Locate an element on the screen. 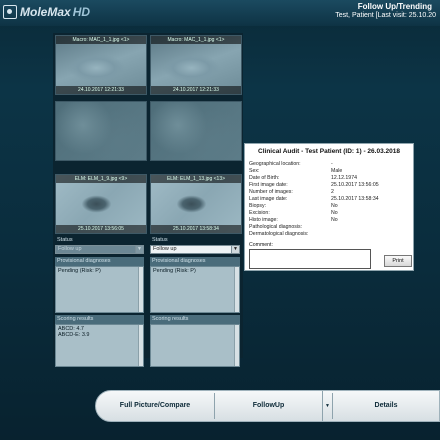 Image resolution: width=440 pixels, height=440 pixels. diagnosis-text-right: Pending (Risk: P) is located at coordinates (174, 271).